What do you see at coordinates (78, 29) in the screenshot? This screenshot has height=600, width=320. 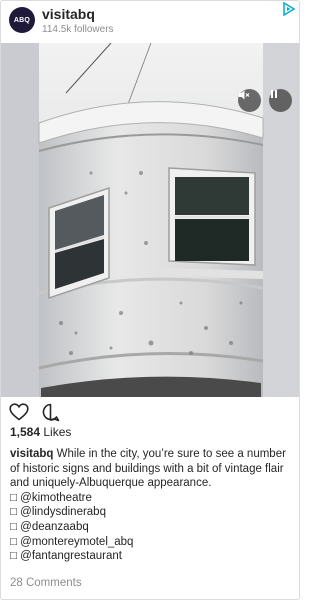 I see `follower-count: 114.5k followers` at bounding box center [78, 29].